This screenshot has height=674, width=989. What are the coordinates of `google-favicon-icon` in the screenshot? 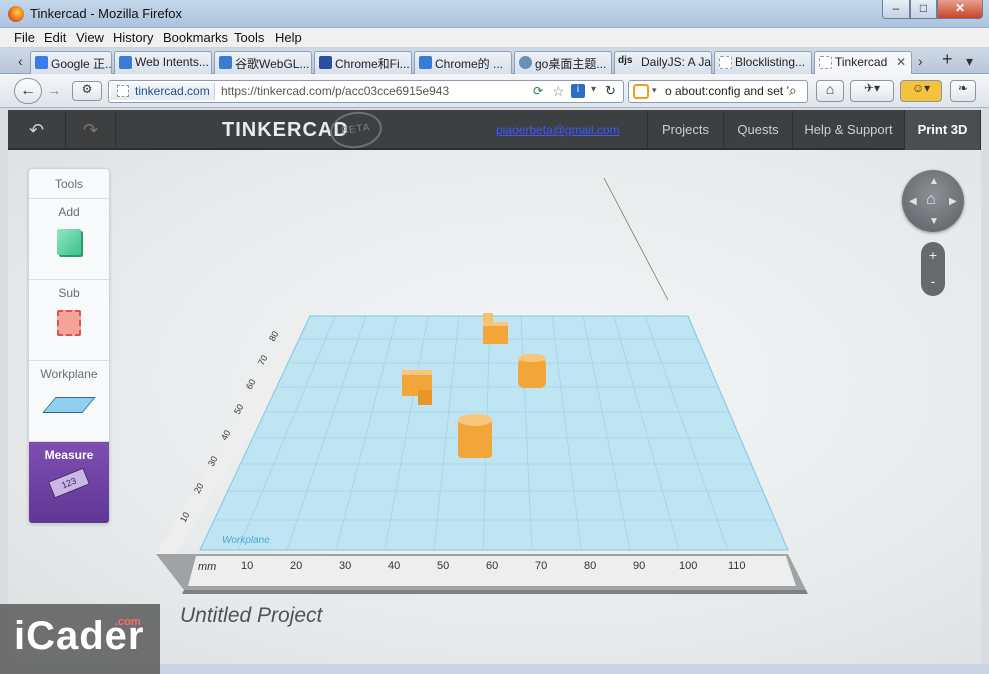 It's located at (41, 62).